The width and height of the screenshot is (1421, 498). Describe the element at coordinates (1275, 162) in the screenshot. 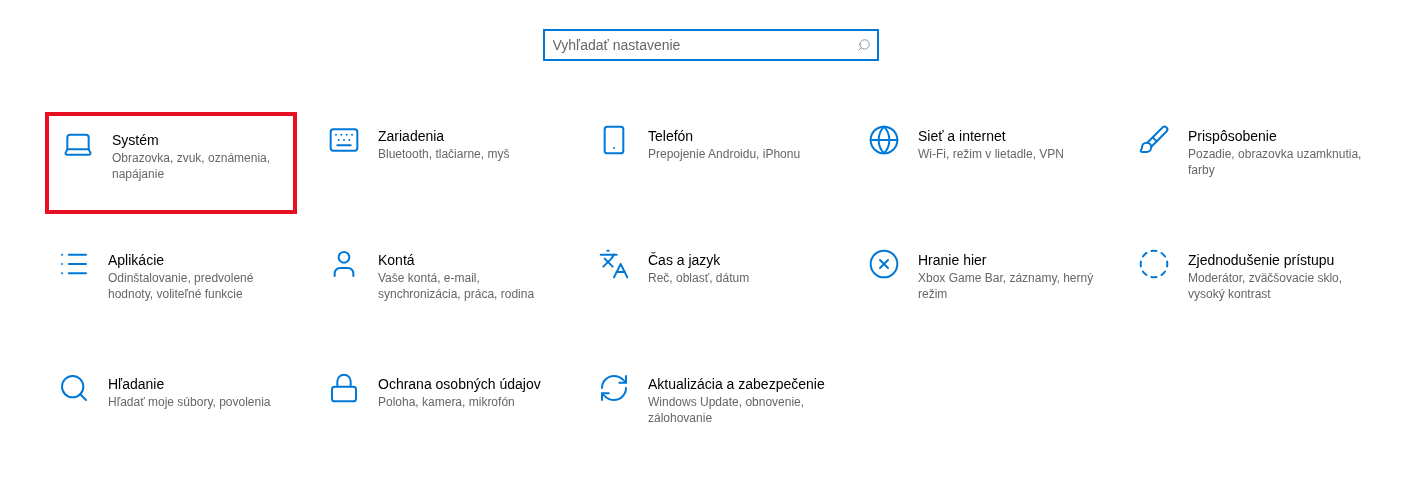

I see `category-description: Pozadie, obrazovka uzamknutia, farby` at that location.